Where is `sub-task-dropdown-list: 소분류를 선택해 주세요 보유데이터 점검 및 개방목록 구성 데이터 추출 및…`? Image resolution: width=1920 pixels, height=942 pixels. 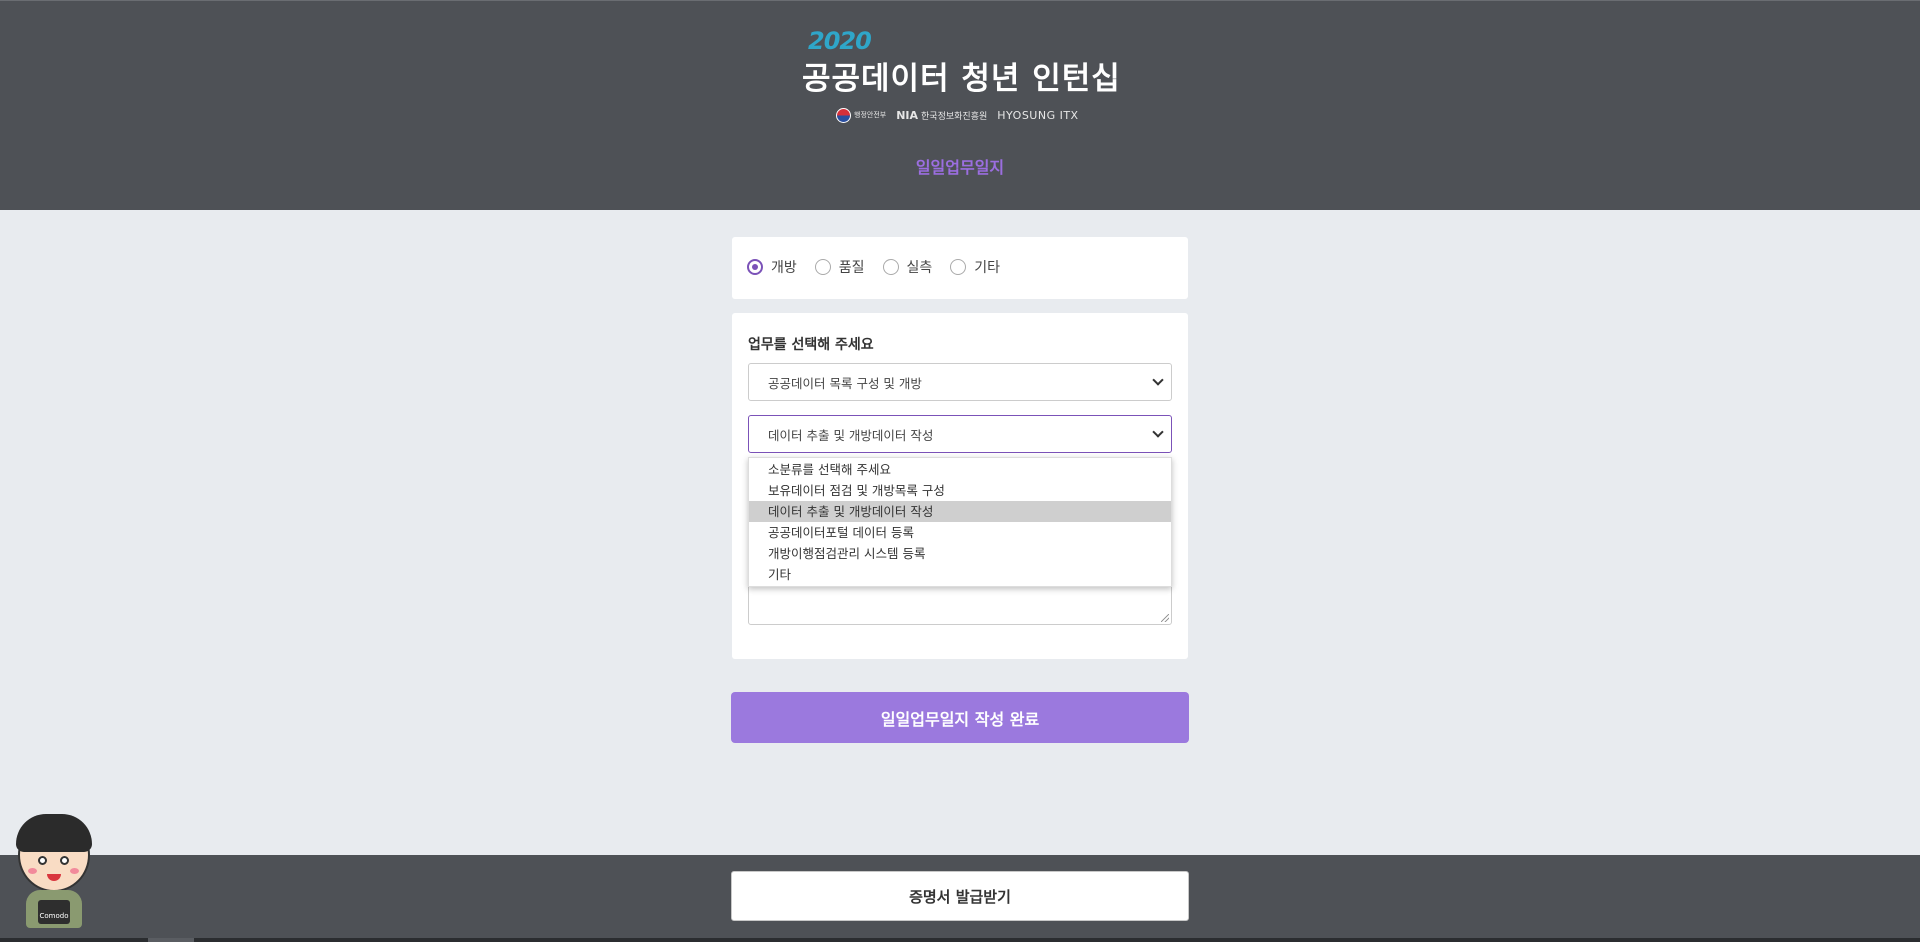
sub-task-dropdown-list: 소분류를 선택해 주세요 보유데이터 점검 및 개방목록 구성 데이터 추출 및… is located at coordinates (960, 522).